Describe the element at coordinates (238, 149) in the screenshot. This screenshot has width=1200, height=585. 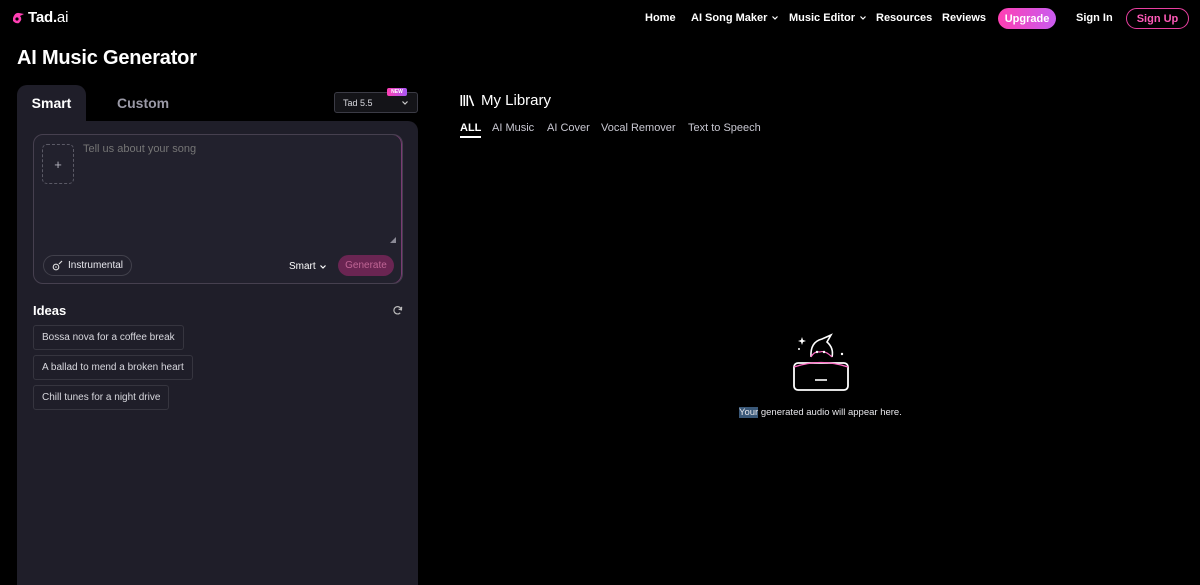
I see `prompt-input` at that location.